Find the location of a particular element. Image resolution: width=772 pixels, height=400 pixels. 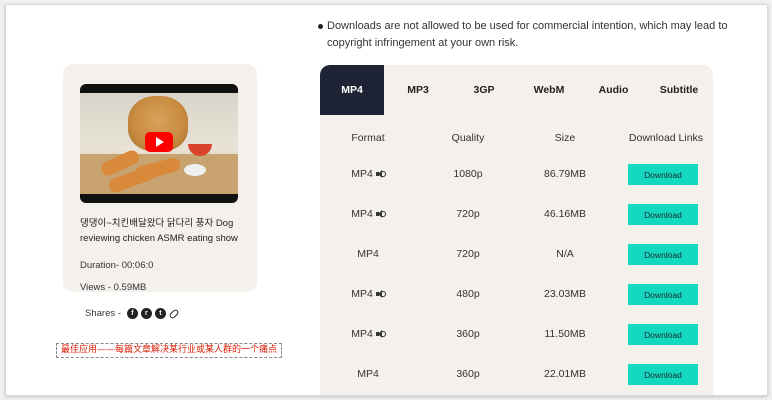

row-size: 23.03MB is located at coordinates (565, 294).